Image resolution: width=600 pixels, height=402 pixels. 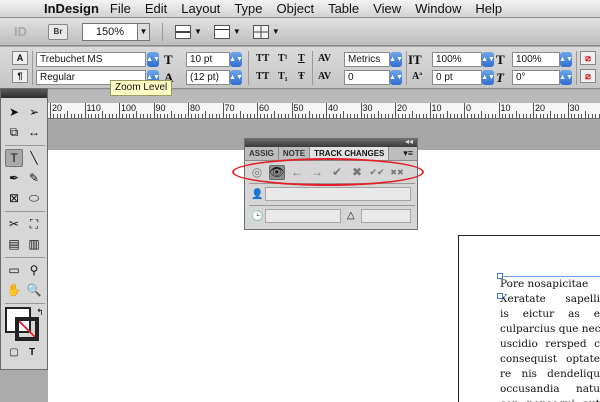 What do you see at coordinates (24, 93) in the screenshot?
I see `tools-panel-titlebar` at bounding box center [24, 93].